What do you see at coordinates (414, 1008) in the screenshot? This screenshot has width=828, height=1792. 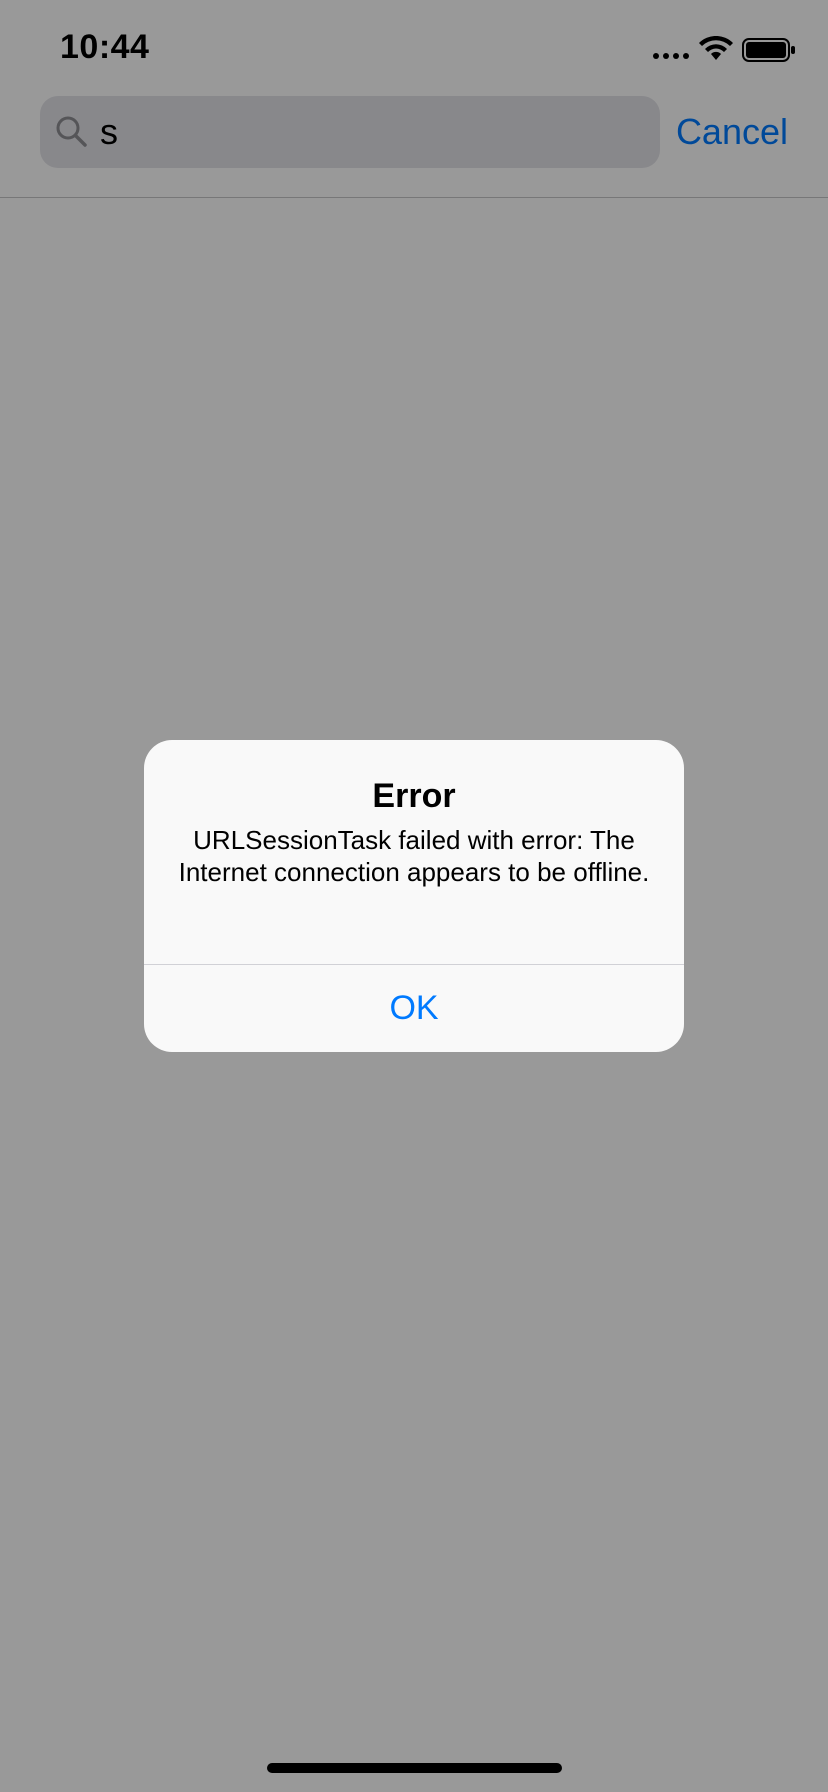 I see `ok-button: OK` at bounding box center [414, 1008].